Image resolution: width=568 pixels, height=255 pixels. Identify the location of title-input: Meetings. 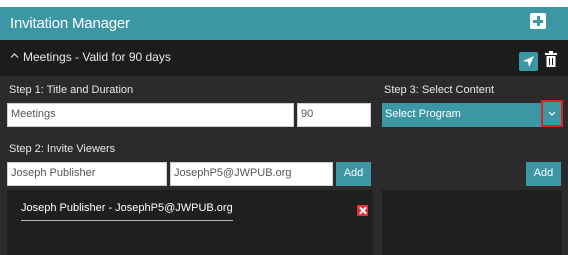
(150, 115).